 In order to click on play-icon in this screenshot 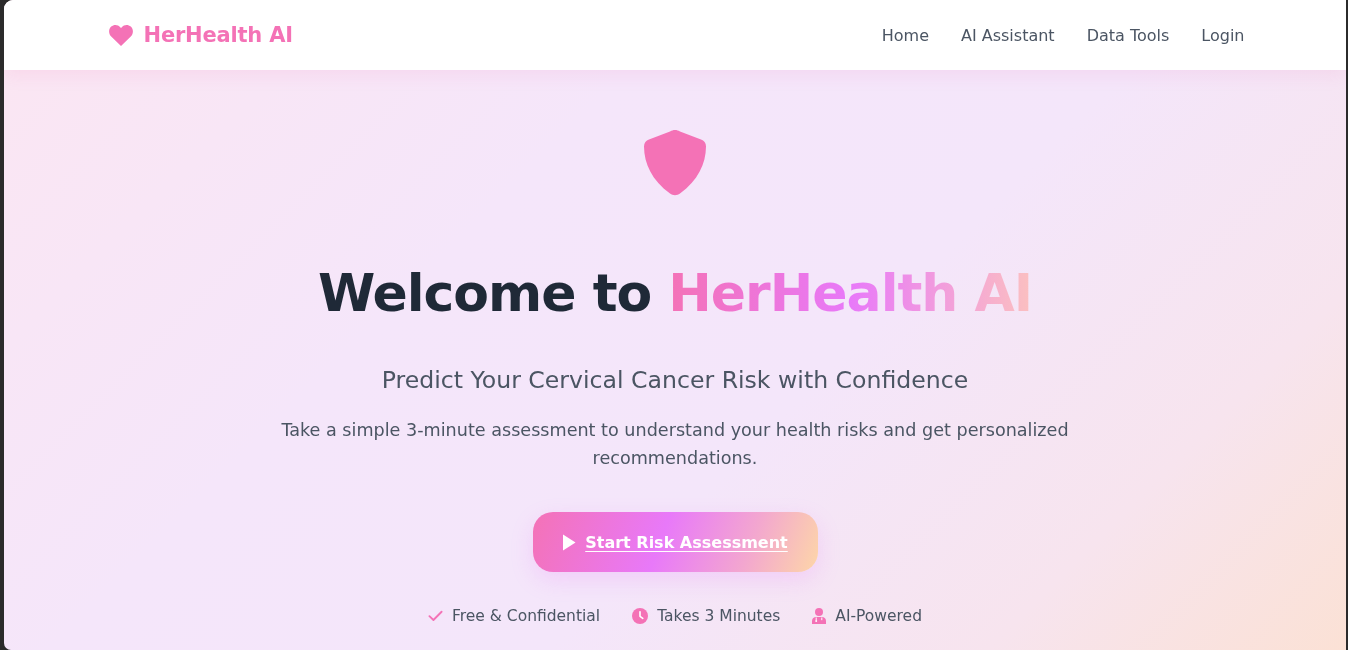, I will do `click(569, 542)`.